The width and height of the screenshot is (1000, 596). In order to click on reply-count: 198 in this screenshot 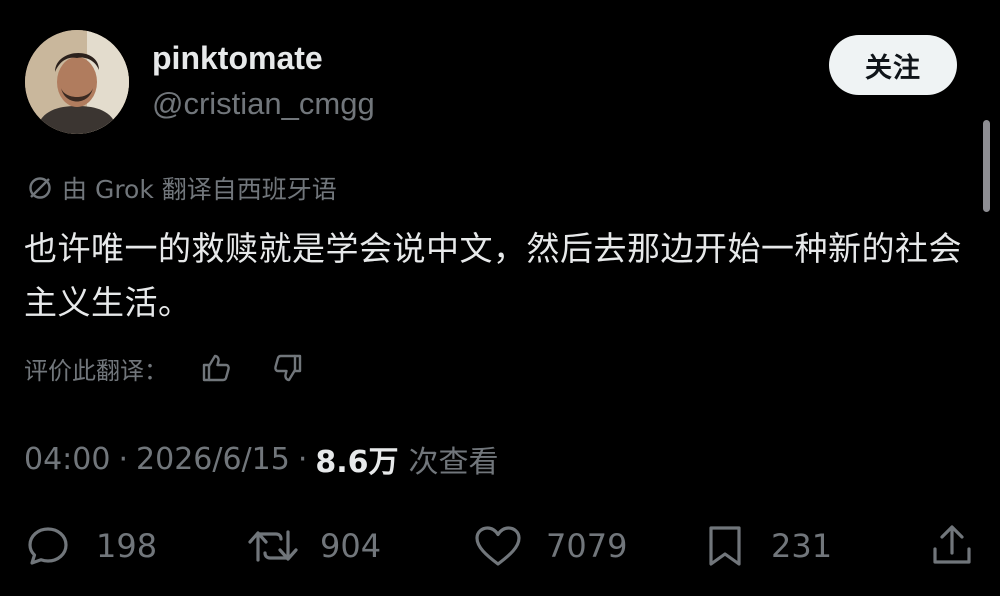, I will do `click(127, 546)`.